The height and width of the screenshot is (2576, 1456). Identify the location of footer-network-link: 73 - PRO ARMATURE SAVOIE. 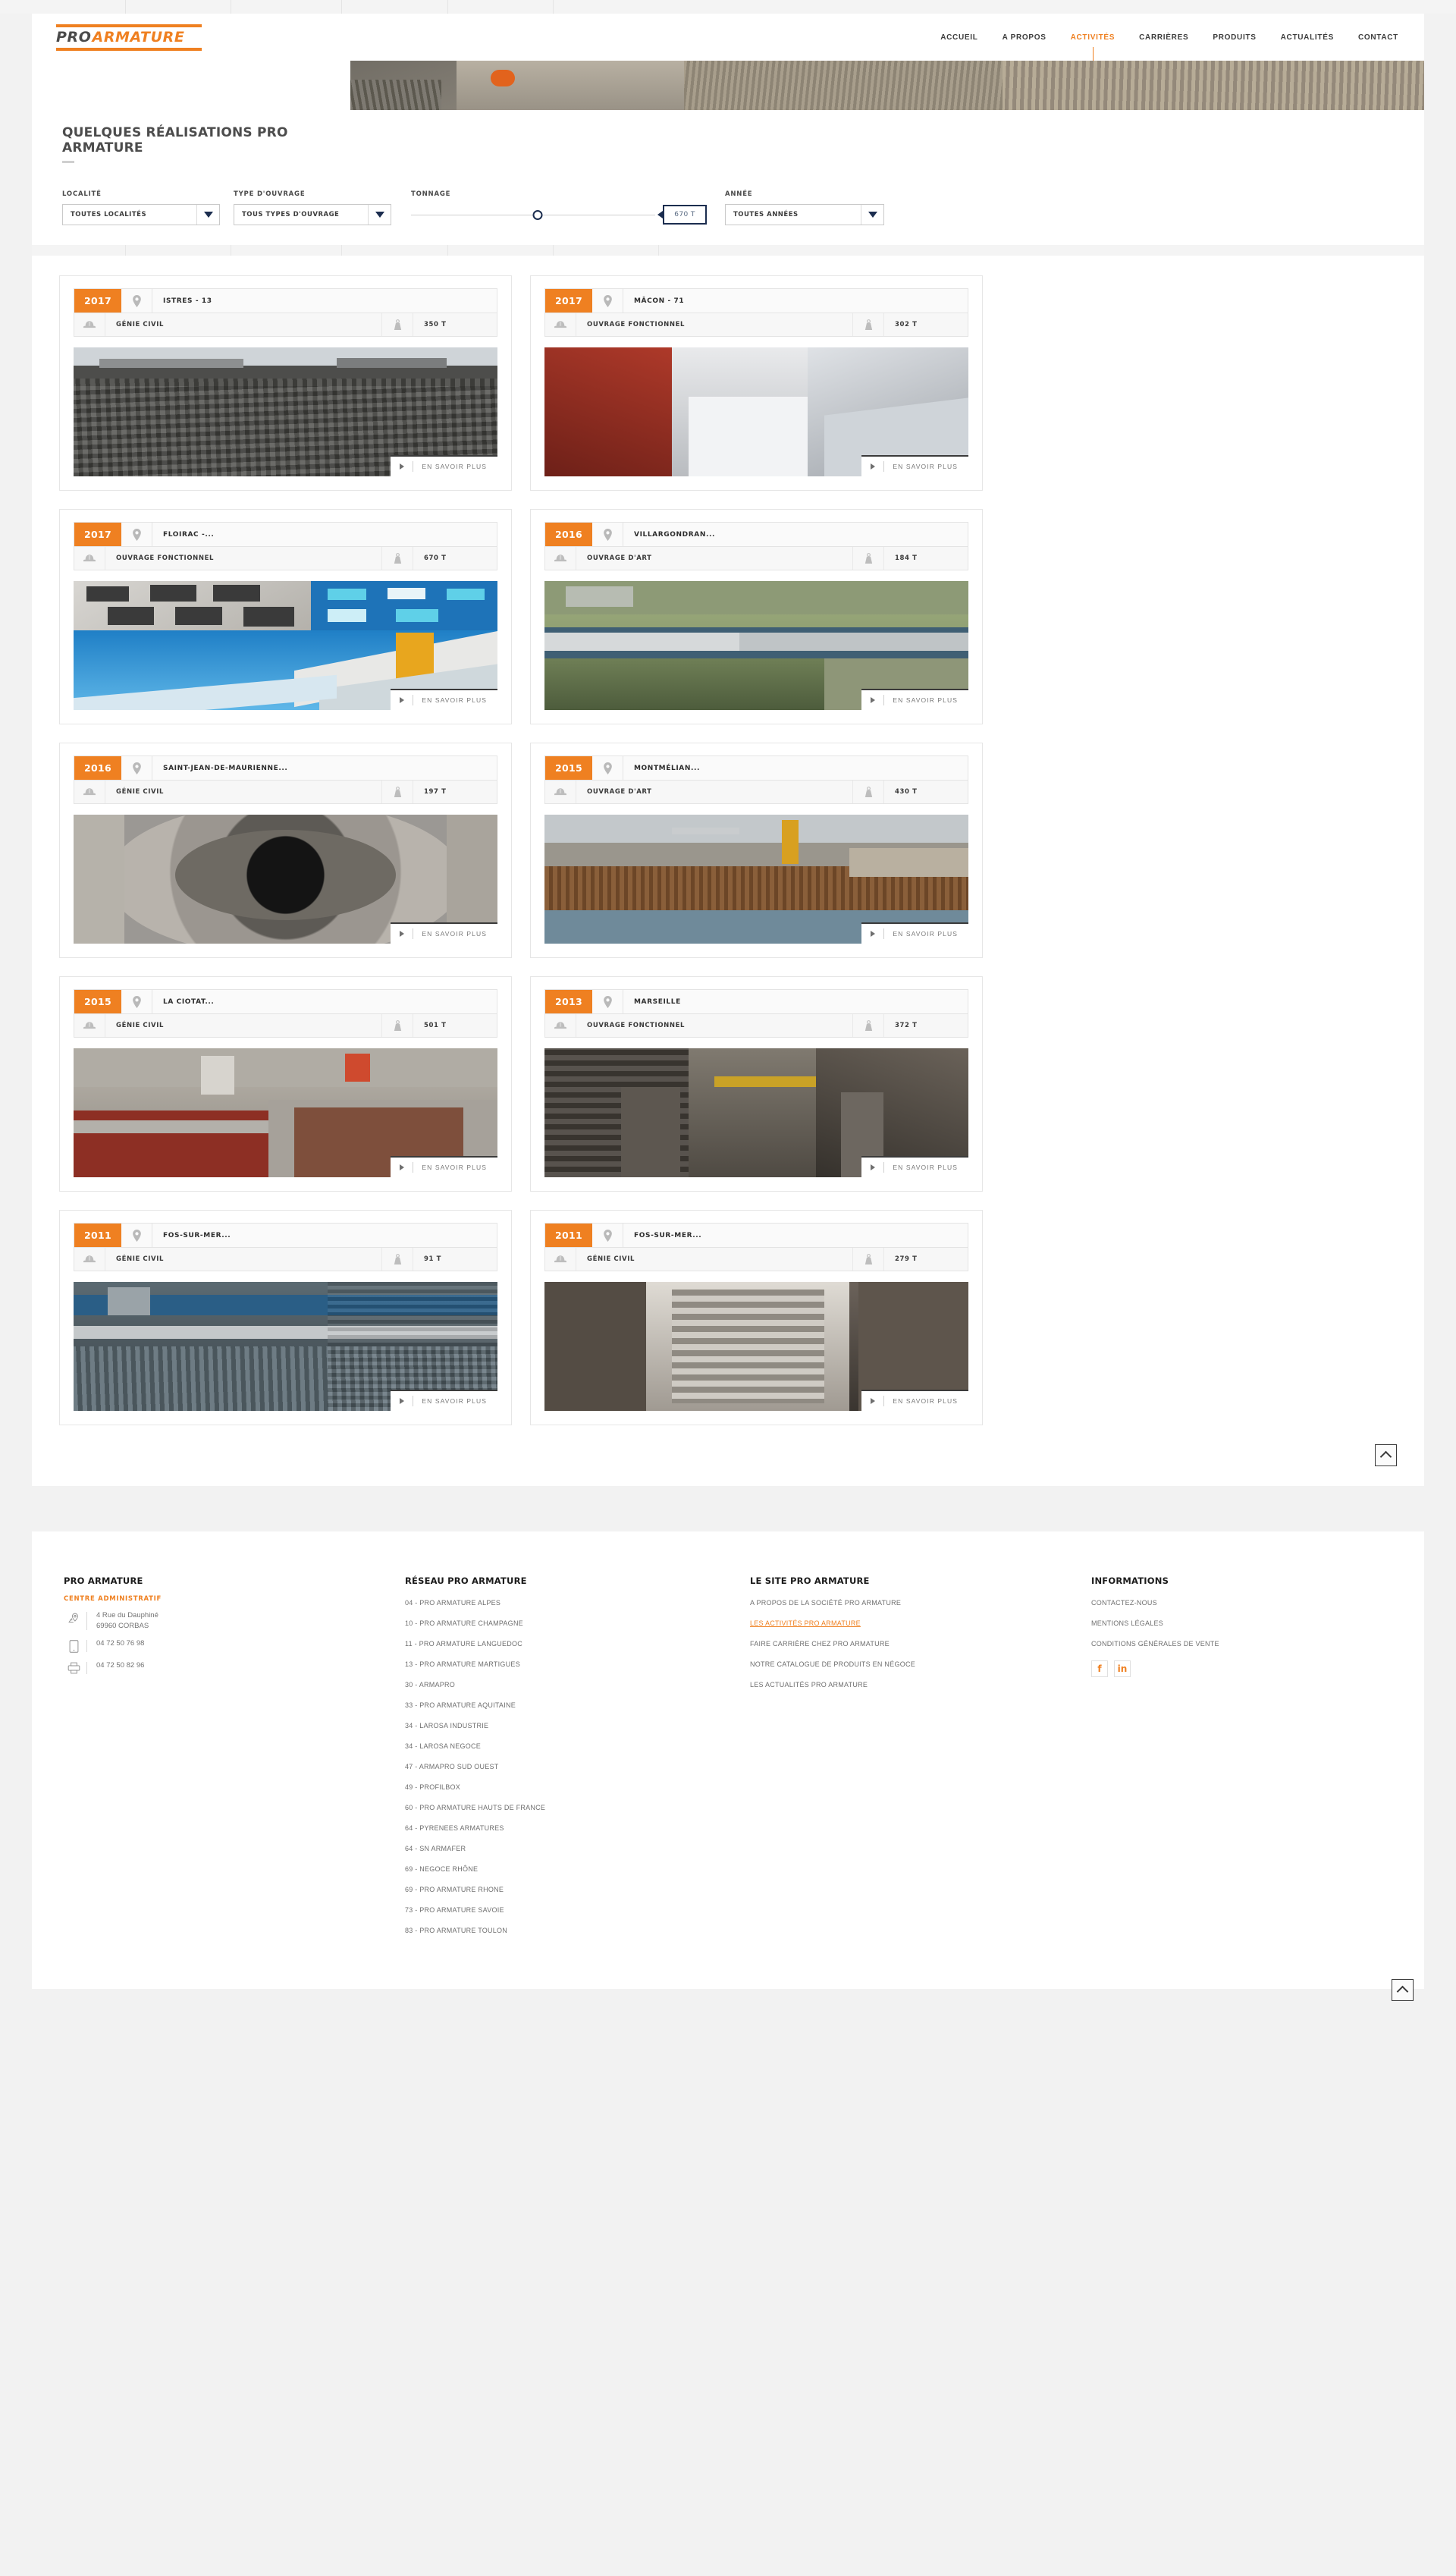
(454, 1910).